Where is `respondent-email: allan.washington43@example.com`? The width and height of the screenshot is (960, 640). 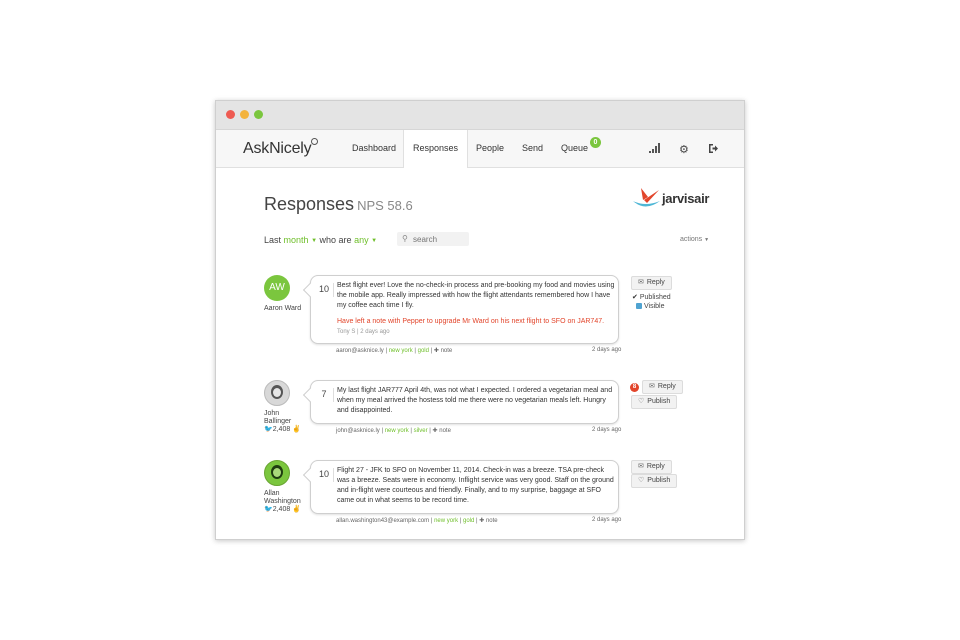 respondent-email: allan.washington43@example.com is located at coordinates (382, 521).